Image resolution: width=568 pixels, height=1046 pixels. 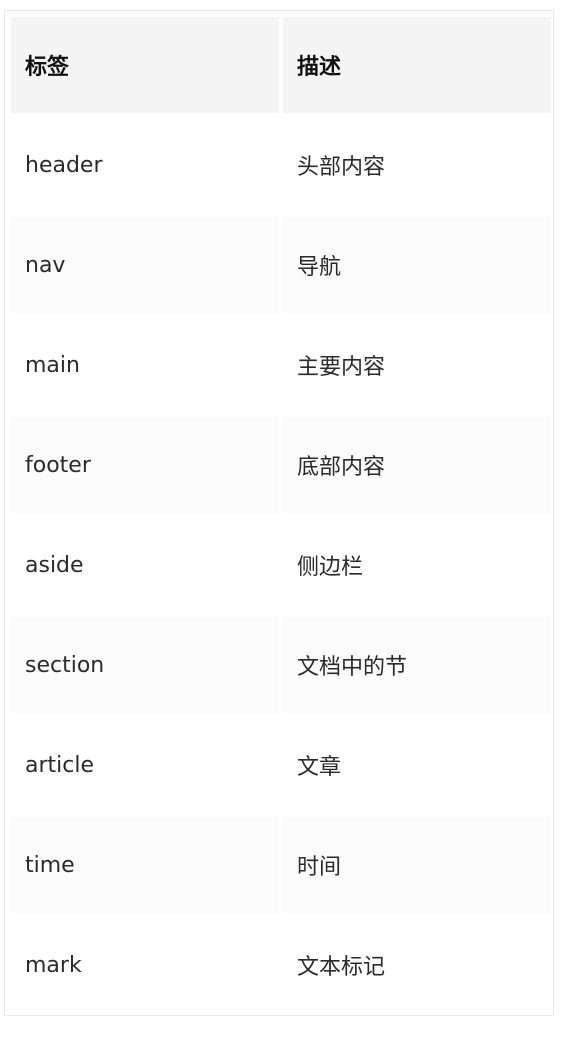 What do you see at coordinates (417, 865) in the screenshot?
I see `description-cell: 时间` at bounding box center [417, 865].